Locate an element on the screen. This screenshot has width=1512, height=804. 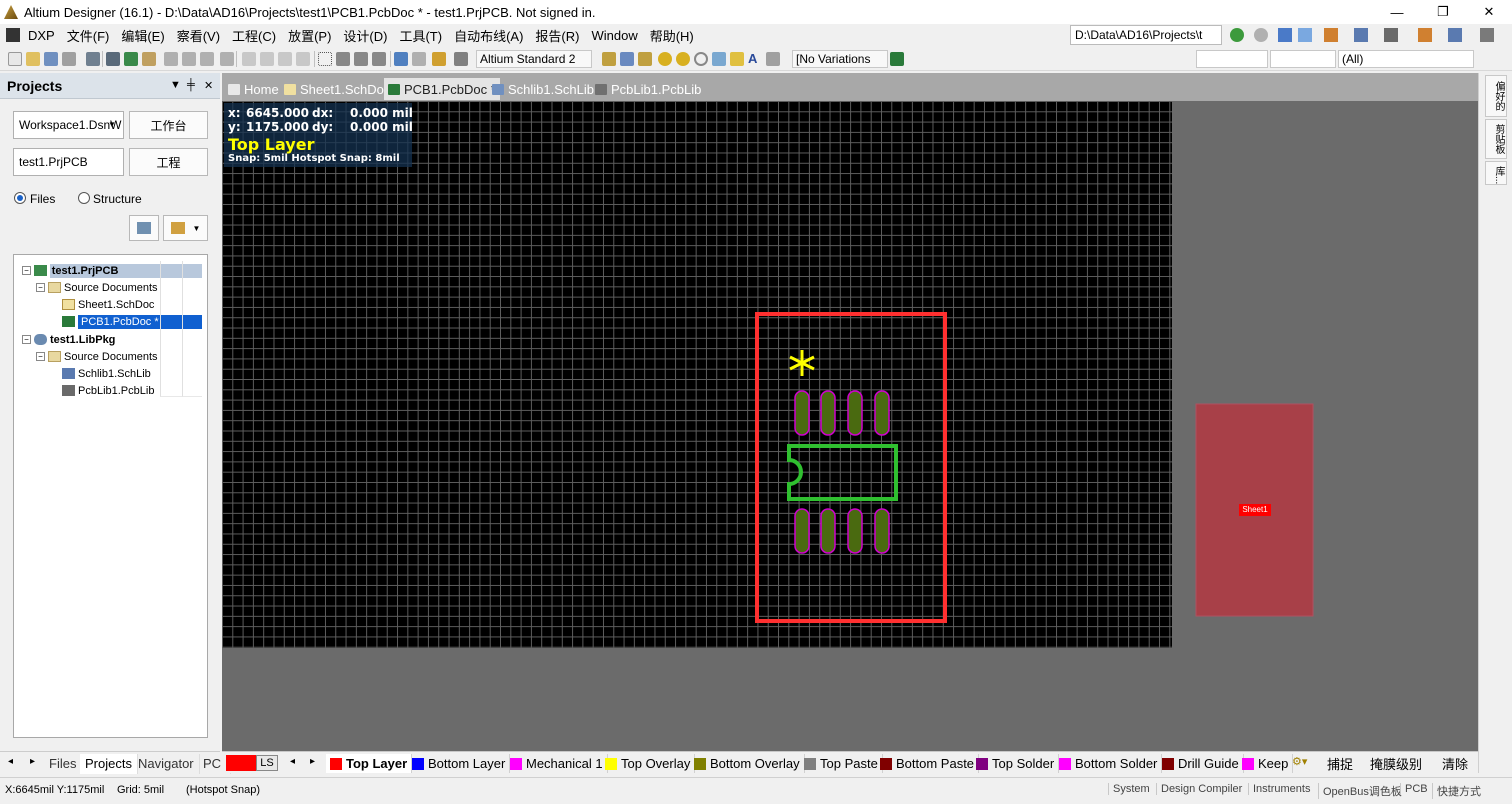
design-compiler-button: Design Compiler is located at coordinates (1201, 789).